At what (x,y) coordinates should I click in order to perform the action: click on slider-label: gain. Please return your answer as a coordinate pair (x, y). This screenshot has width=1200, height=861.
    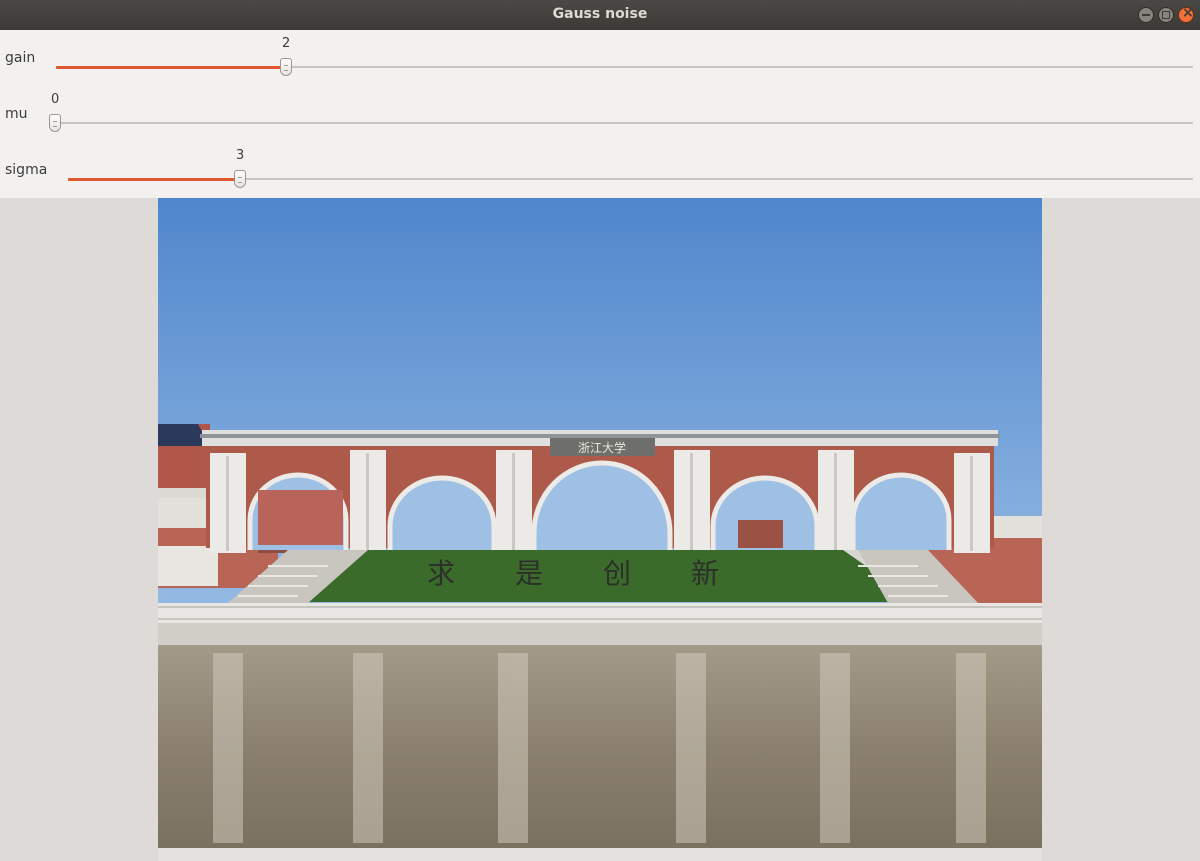
    Looking at the image, I should click on (20, 58).